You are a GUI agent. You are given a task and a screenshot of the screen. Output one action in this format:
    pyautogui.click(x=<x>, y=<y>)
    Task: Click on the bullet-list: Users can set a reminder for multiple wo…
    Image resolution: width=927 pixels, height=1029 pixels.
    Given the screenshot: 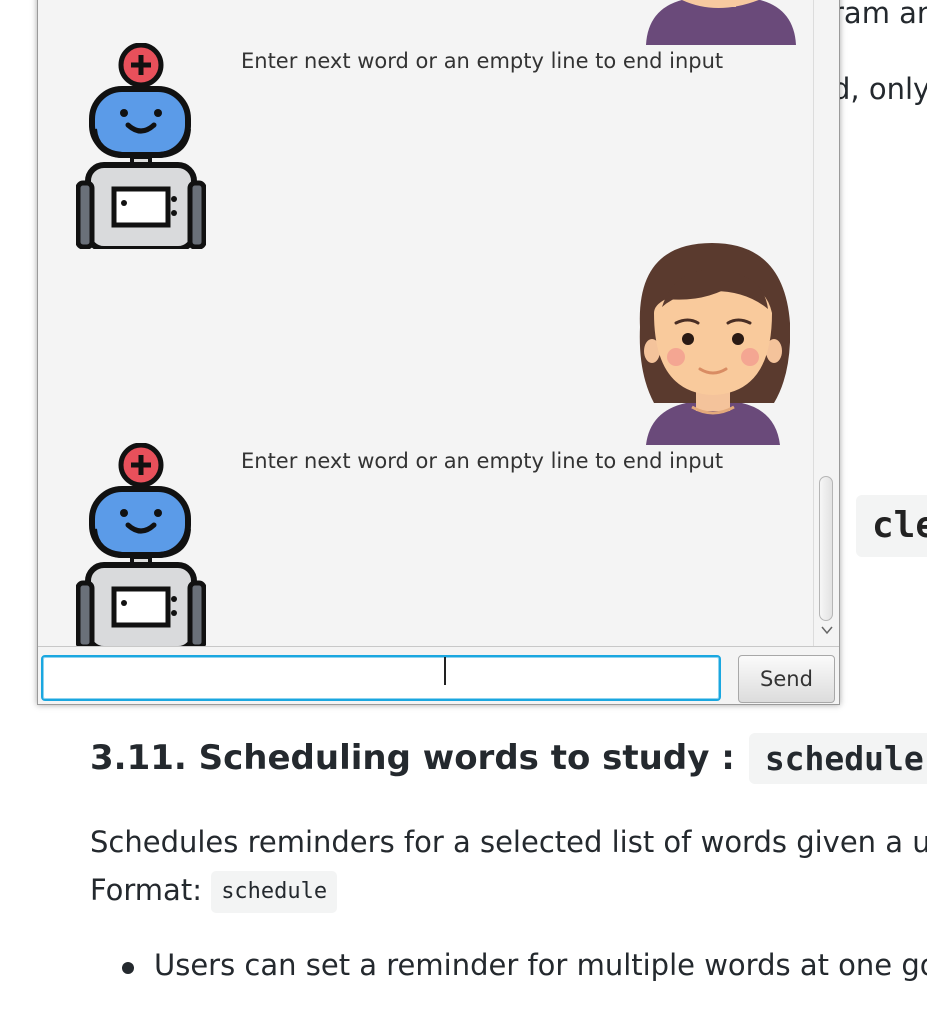 What is the action you would take?
    pyautogui.click(x=523, y=965)
    